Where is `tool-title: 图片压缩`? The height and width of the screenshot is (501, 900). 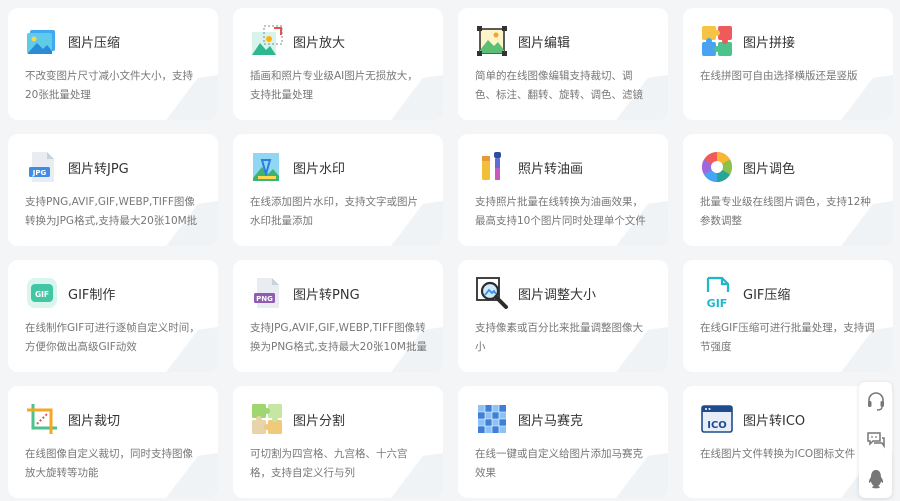 tool-title: 图片压缩 is located at coordinates (94, 43).